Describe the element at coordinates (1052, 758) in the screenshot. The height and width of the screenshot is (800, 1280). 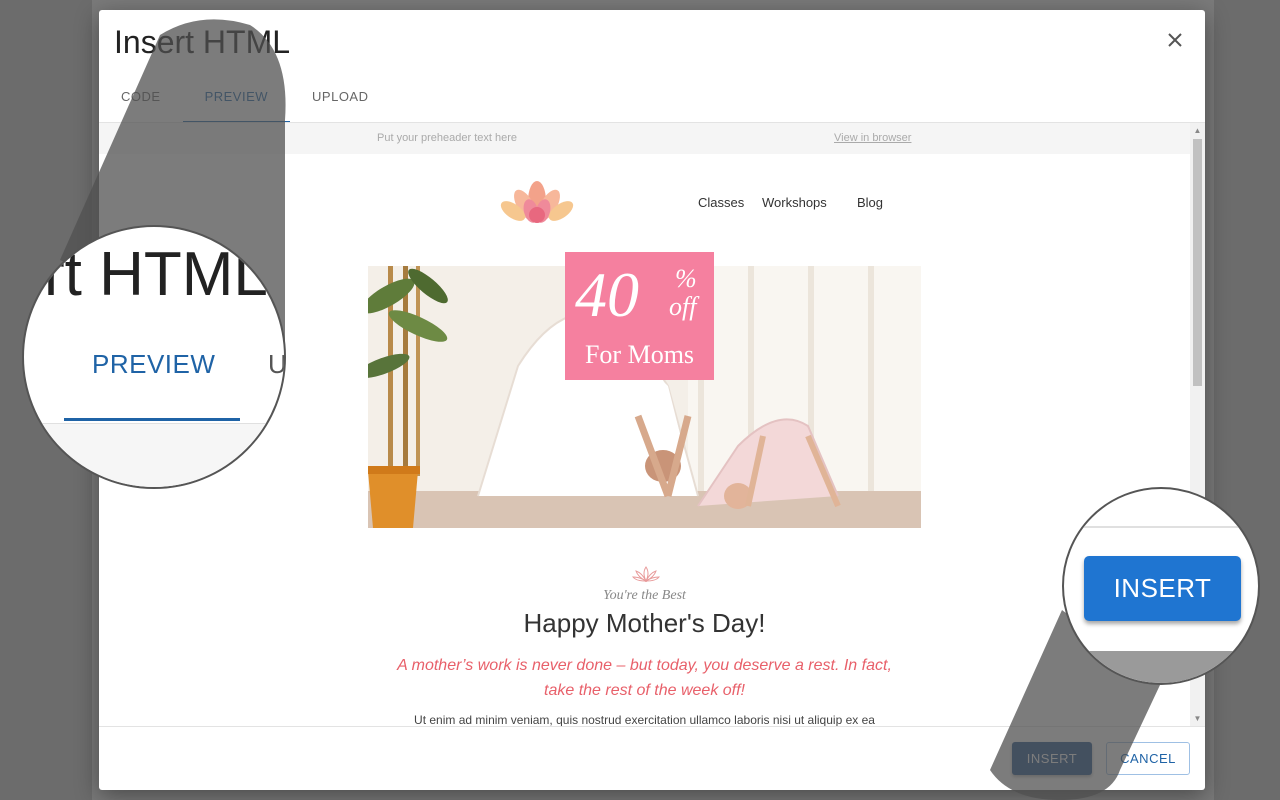
I see `insert-button: INSERT` at that location.